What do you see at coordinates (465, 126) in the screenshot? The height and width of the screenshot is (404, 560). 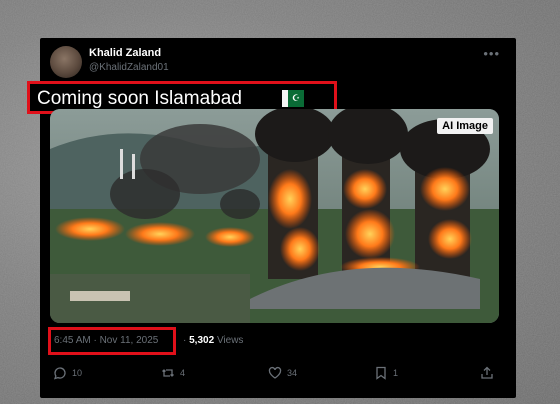 I see `ai-image-badge: AI Image` at bounding box center [465, 126].